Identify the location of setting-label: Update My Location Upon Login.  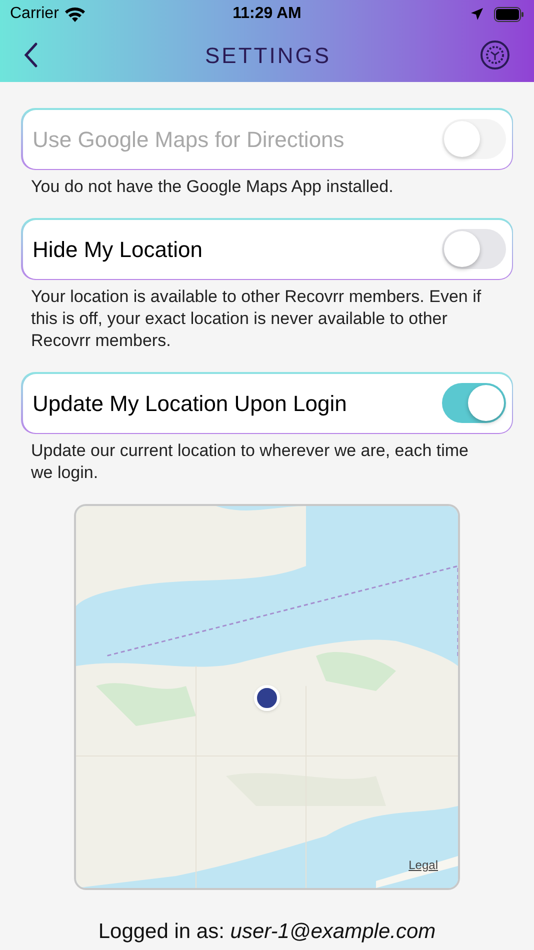
(190, 404).